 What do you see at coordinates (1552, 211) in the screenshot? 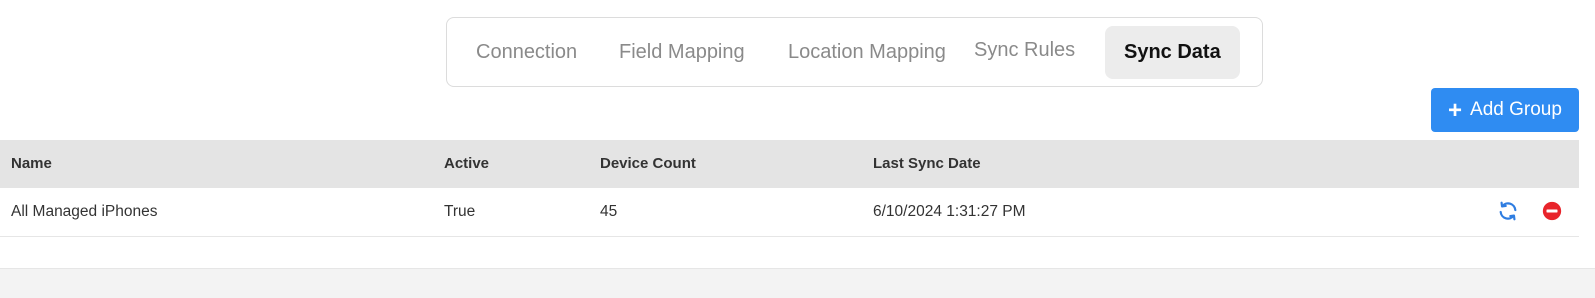
I see `remove-icon` at bounding box center [1552, 211].